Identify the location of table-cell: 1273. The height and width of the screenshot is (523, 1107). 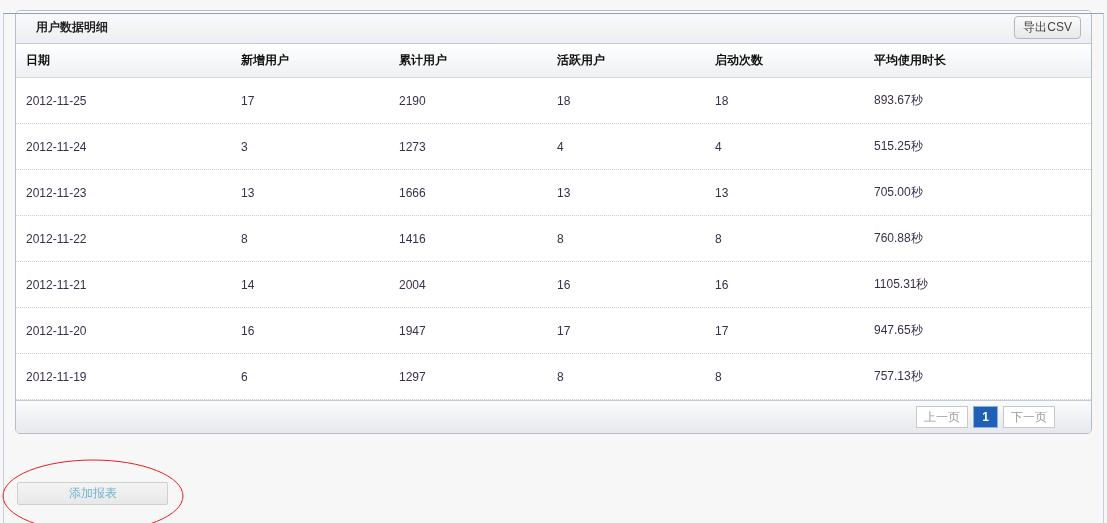
(412, 146).